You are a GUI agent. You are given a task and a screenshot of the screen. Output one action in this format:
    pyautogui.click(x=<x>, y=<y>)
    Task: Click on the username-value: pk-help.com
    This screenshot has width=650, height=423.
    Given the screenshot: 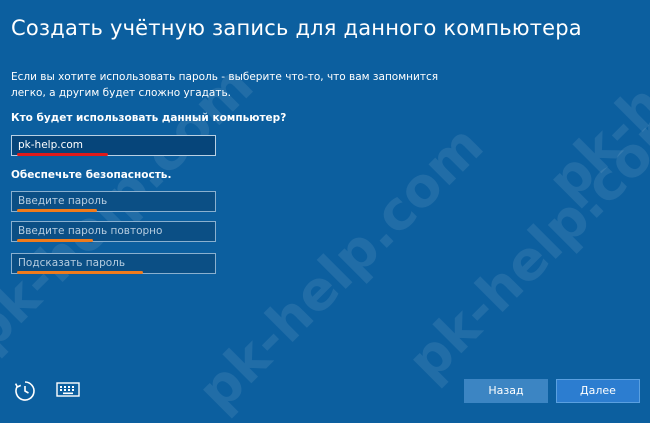 What is the action you would take?
    pyautogui.click(x=50, y=145)
    